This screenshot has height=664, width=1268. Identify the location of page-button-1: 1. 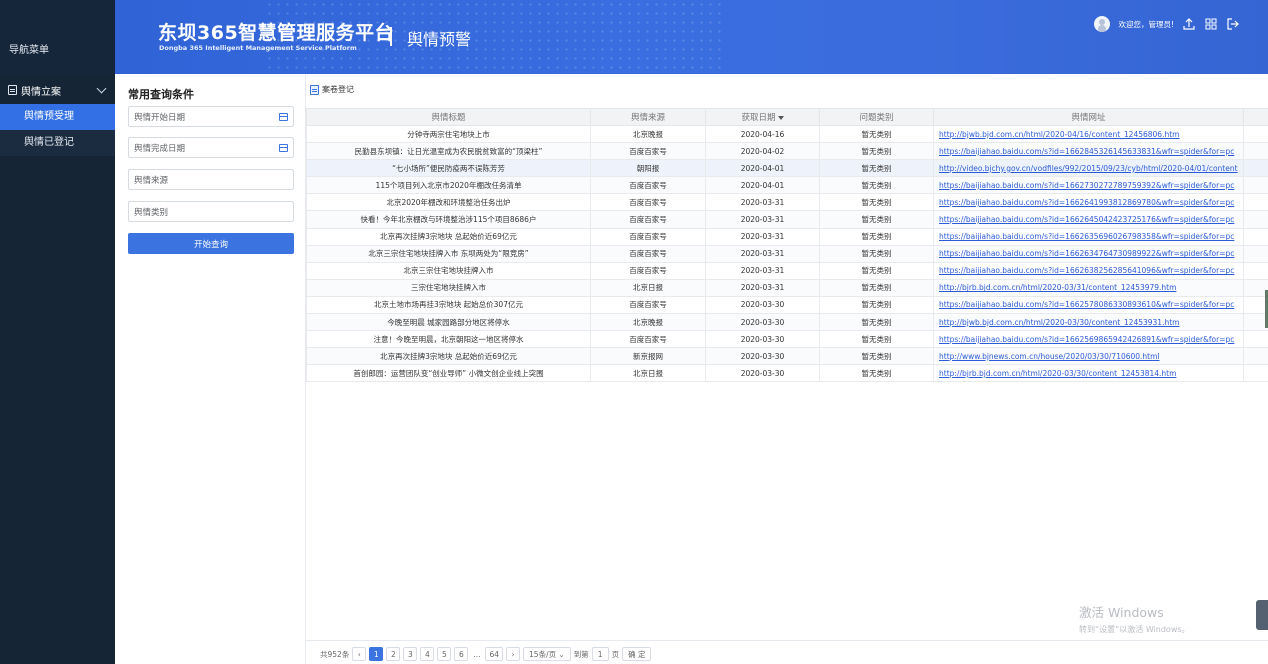
(376, 654).